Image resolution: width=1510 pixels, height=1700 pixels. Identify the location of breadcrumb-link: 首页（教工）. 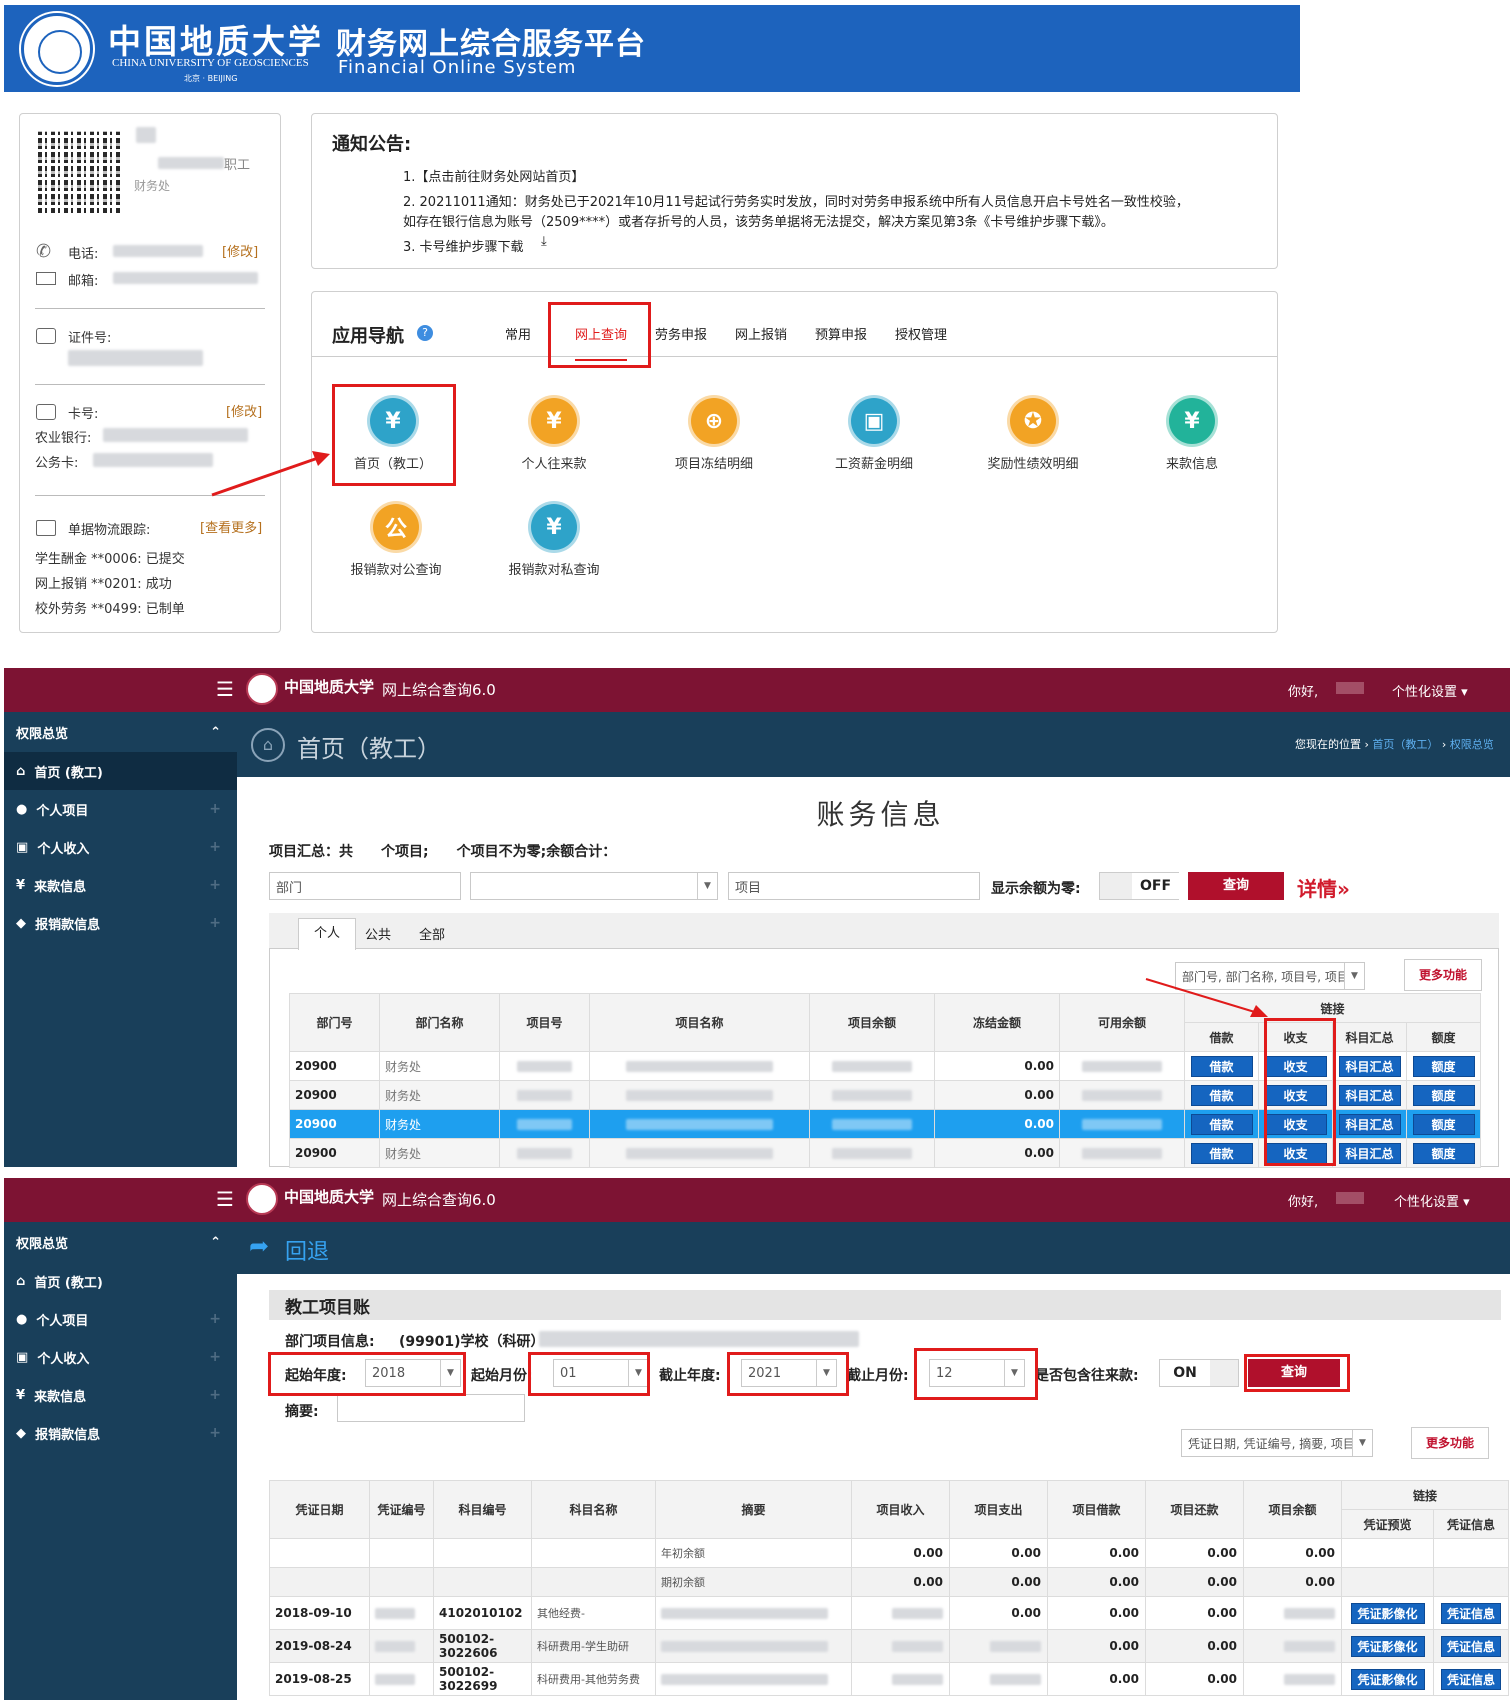
(1405, 744).